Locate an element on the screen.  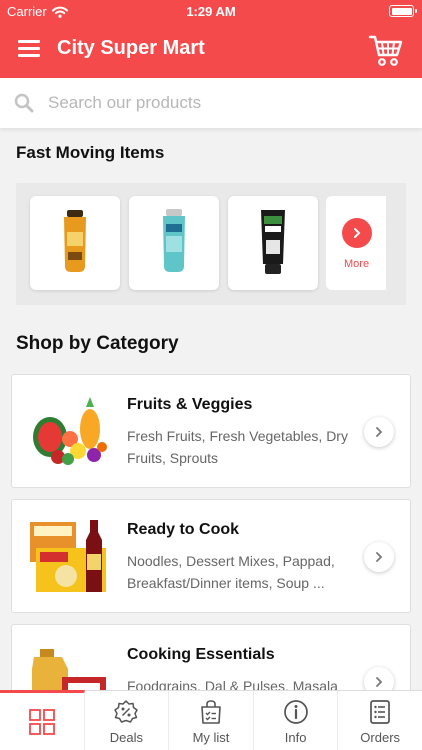
battery-icon is located at coordinates (403, 11).